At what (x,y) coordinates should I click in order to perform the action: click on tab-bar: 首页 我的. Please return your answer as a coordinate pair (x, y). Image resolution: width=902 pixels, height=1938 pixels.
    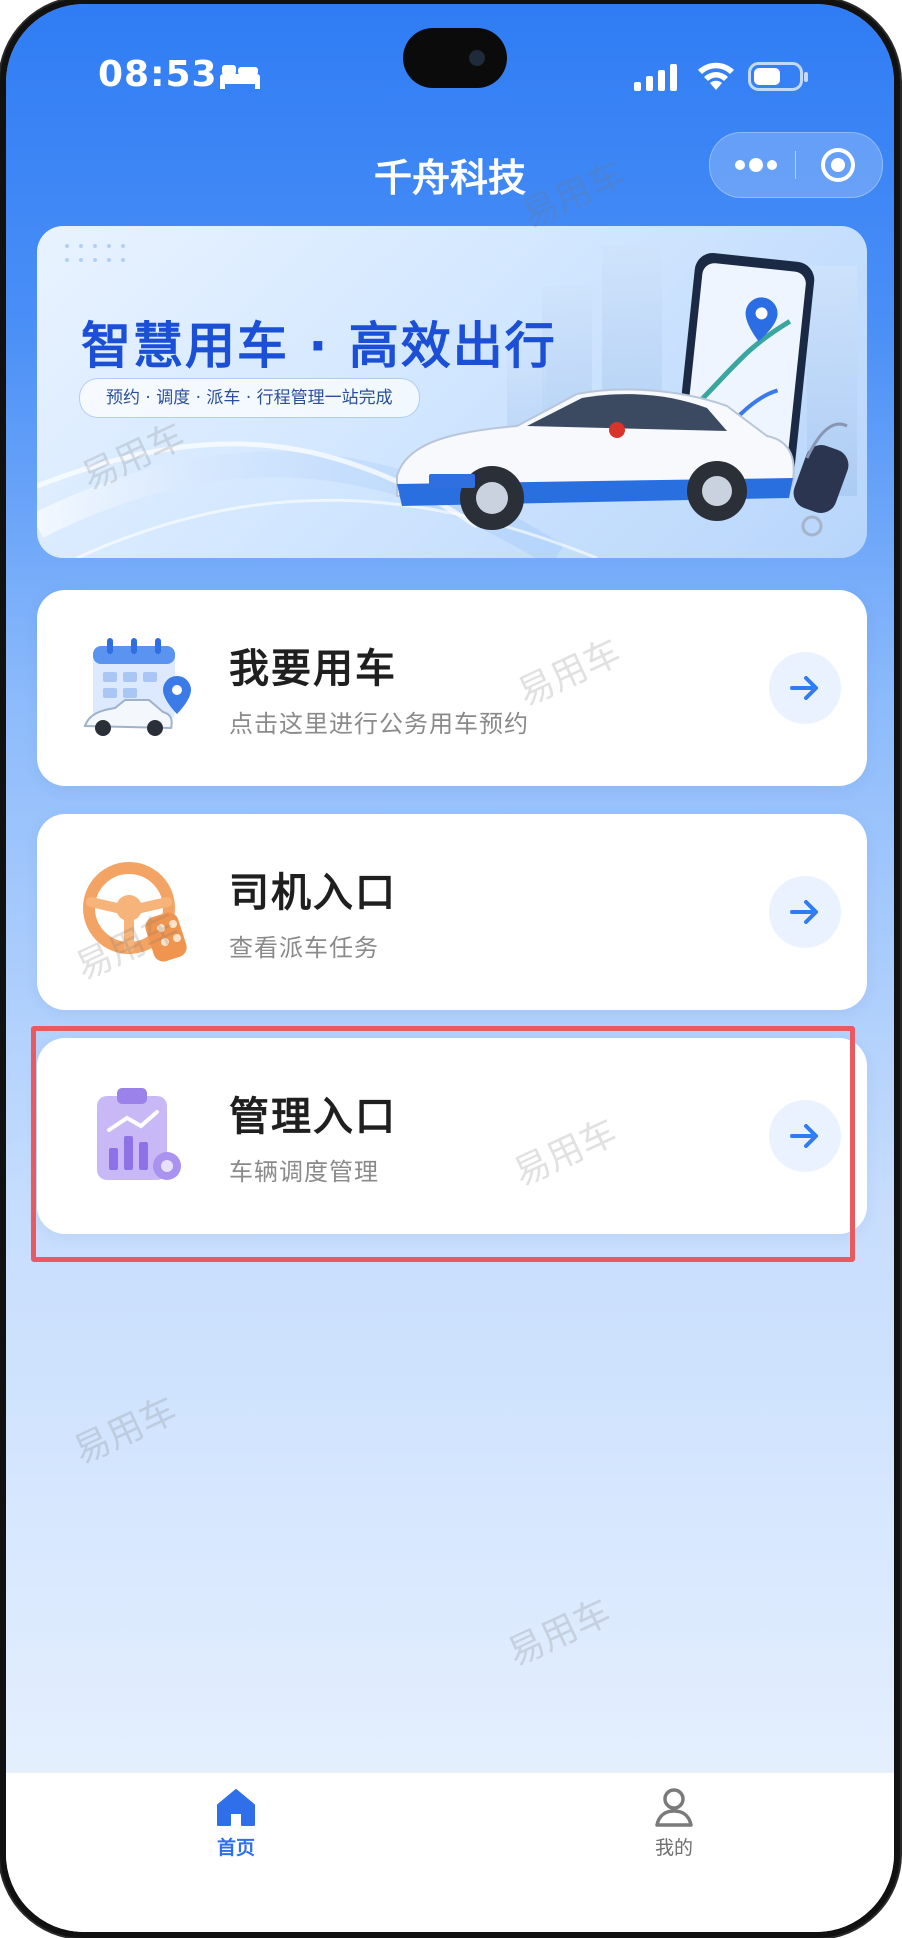
    Looking at the image, I should click on (450, 1852).